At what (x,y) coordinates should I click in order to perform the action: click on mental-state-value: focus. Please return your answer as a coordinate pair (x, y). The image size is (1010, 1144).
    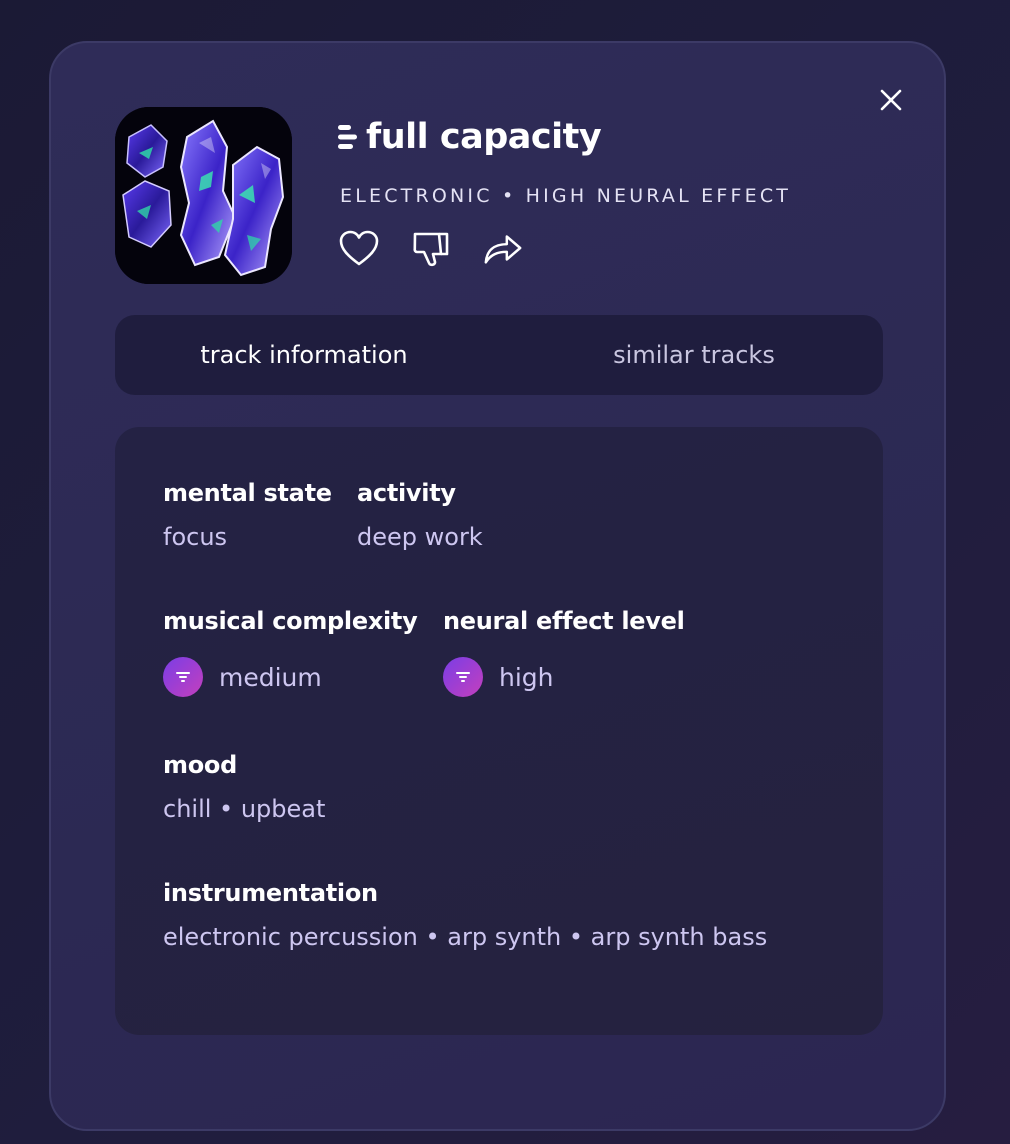
    Looking at the image, I should click on (195, 537).